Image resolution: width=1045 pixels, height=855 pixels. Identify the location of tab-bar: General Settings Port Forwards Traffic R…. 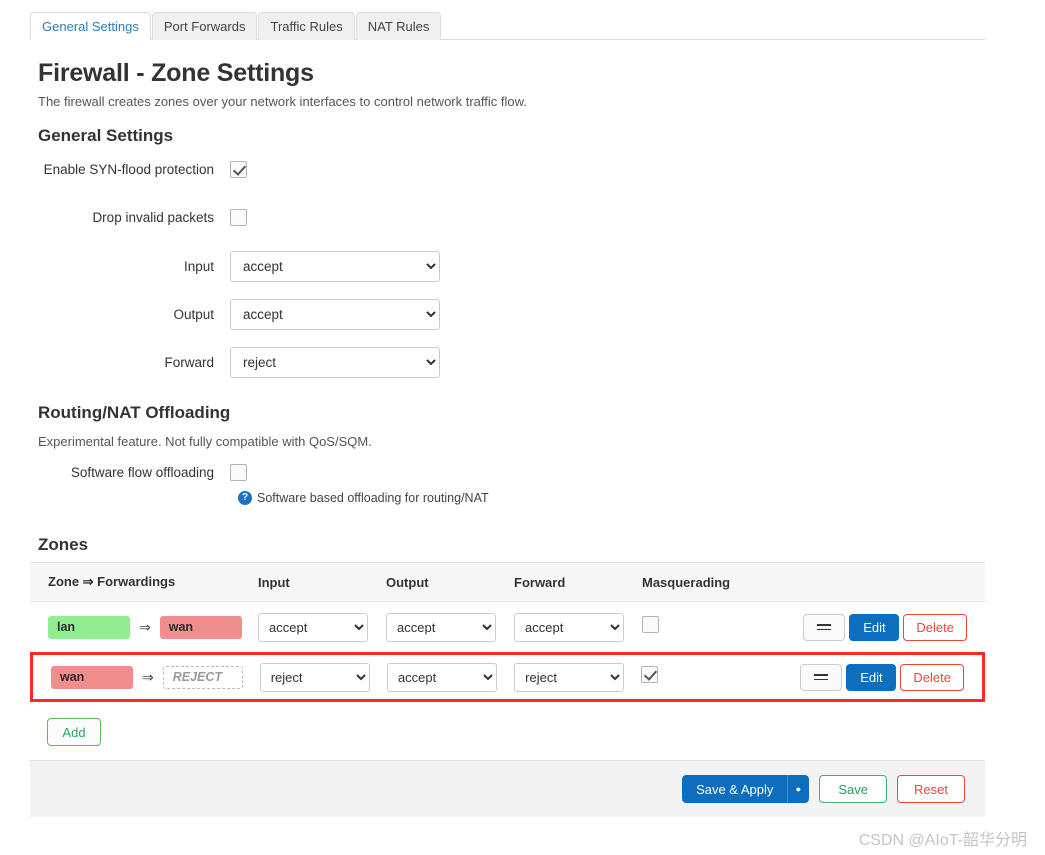
(507, 26).